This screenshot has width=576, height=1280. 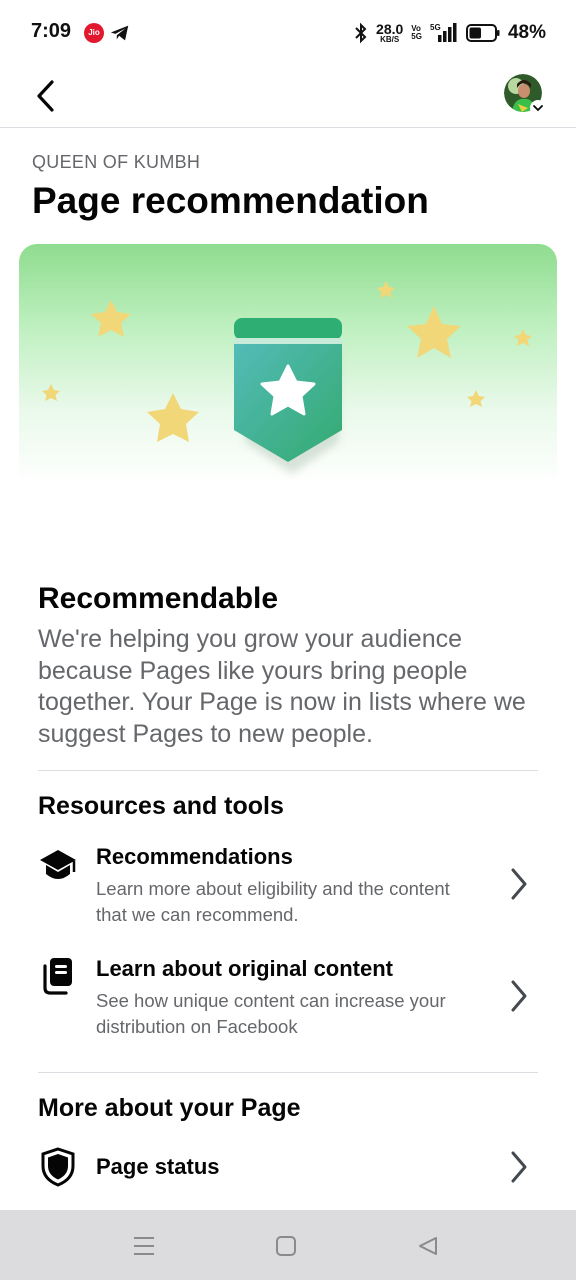 I want to click on hero-artwork, so click(x=287, y=377).